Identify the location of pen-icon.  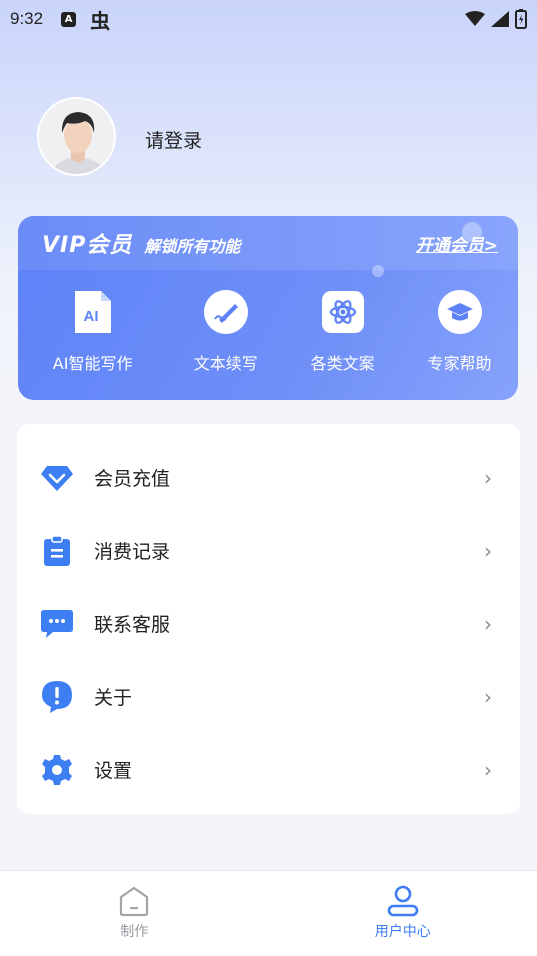
(225, 312).